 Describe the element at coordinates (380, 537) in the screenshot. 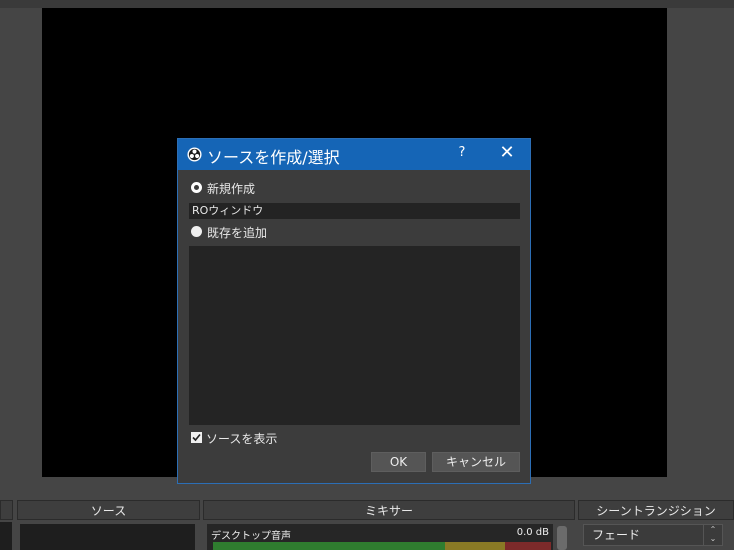

I see `mixer-track: デスクトップ音声 0.0 dB` at that location.